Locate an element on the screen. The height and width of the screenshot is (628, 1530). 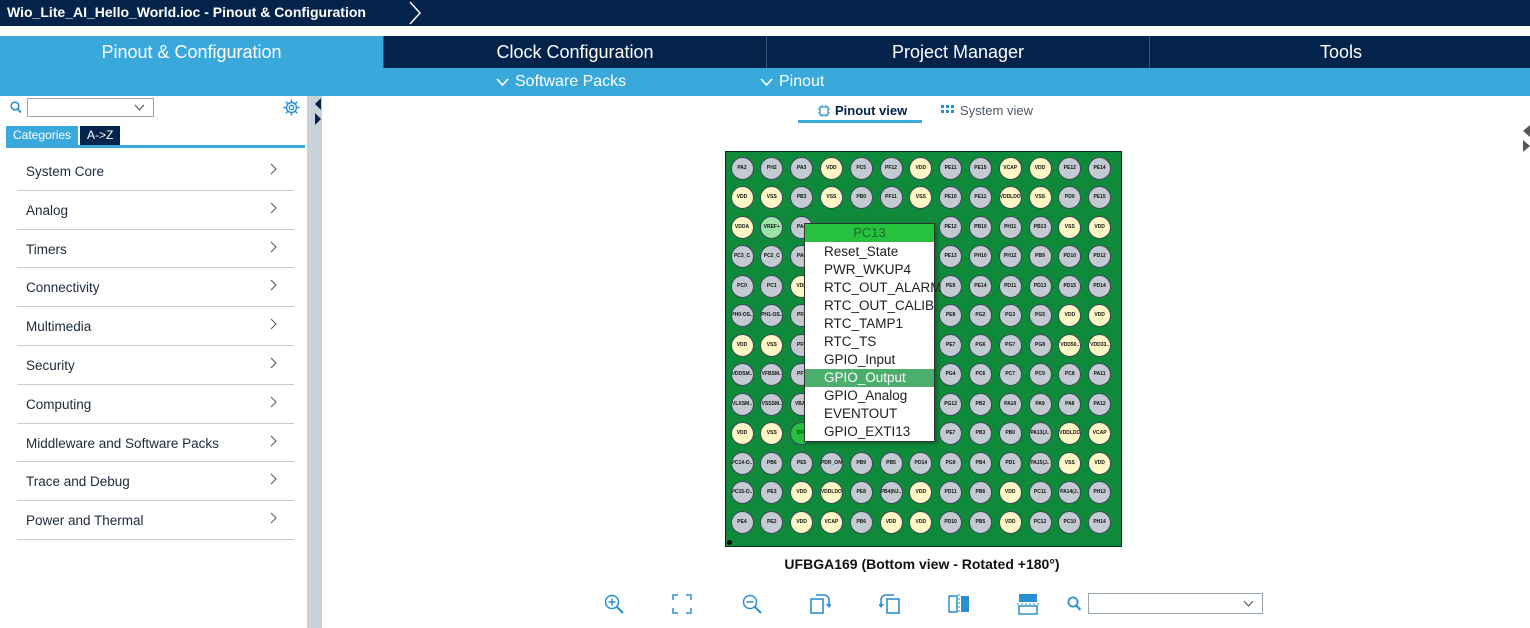
chip-pin: PE5 is located at coordinates (802, 463).